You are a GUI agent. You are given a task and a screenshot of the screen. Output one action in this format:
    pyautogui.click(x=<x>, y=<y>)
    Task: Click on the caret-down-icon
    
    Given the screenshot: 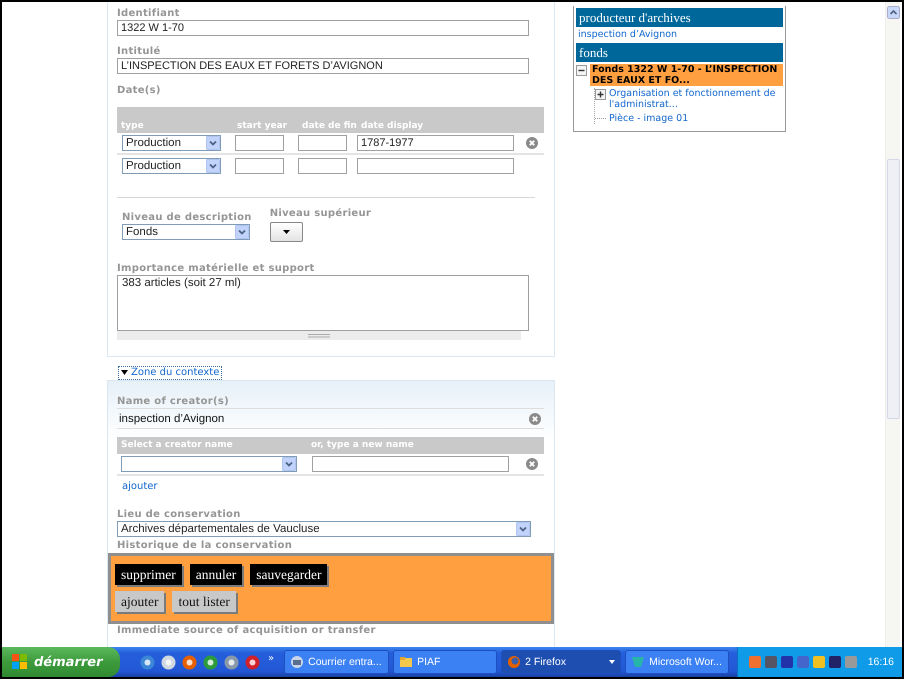 What is the action you would take?
    pyautogui.click(x=124, y=373)
    